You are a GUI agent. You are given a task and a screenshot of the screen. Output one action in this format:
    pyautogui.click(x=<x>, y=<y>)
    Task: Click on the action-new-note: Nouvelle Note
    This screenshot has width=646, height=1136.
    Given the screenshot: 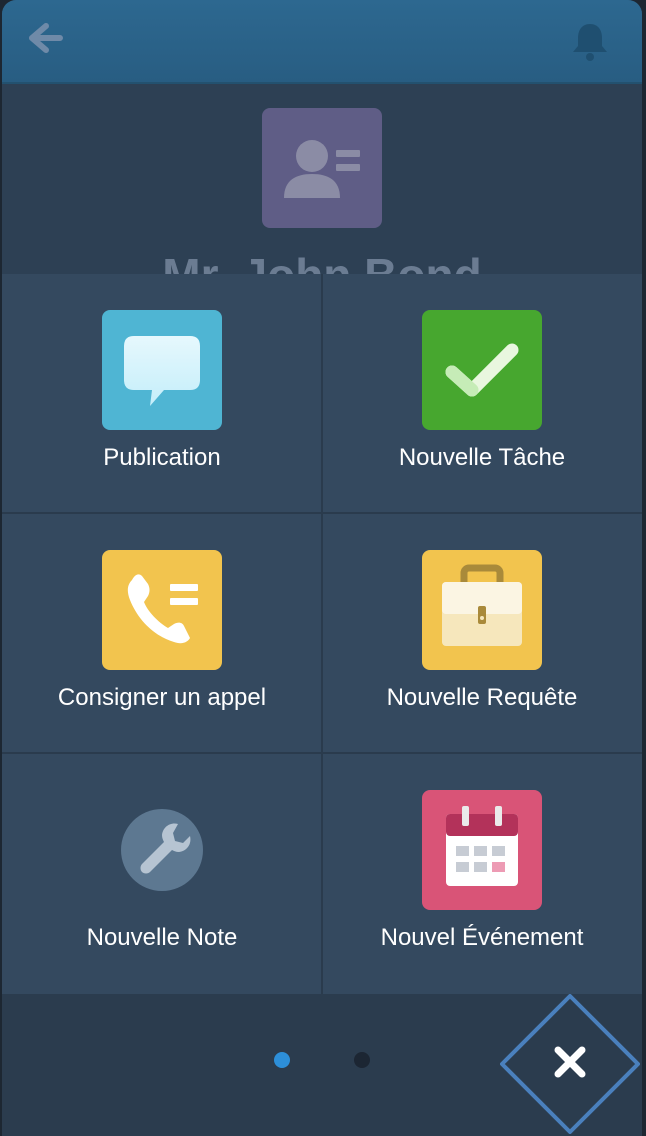 What is the action you would take?
    pyautogui.click(x=162, y=874)
    